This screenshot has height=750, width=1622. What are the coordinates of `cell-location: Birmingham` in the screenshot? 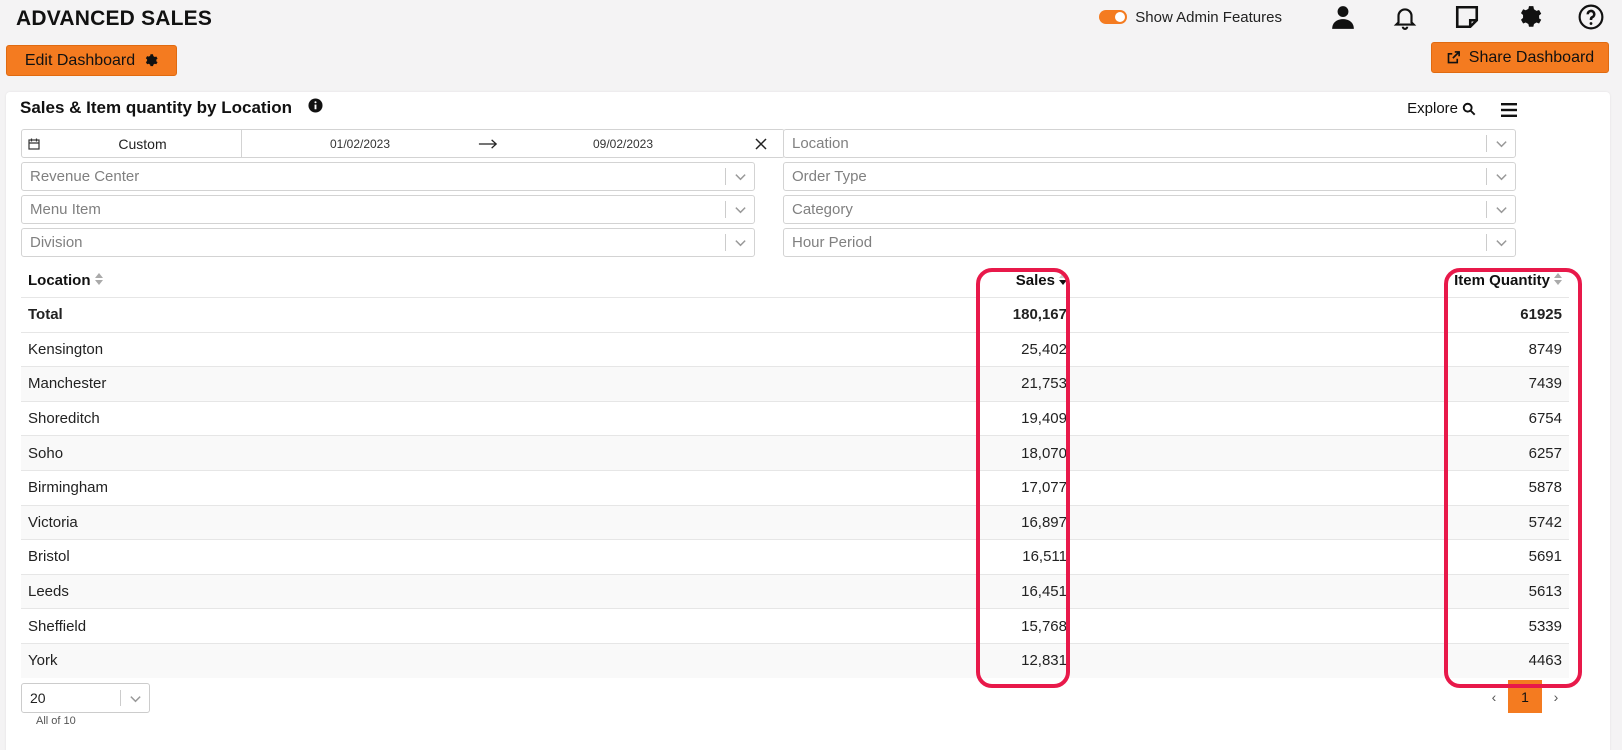 It's located at (68, 488).